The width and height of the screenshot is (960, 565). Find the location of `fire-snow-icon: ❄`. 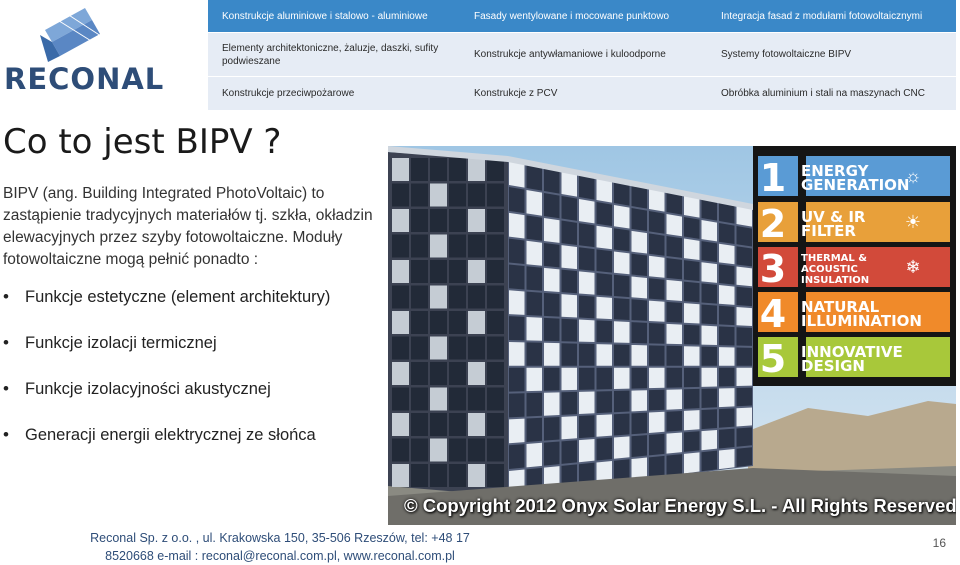

fire-snow-icon: ❄ is located at coordinates (913, 267).